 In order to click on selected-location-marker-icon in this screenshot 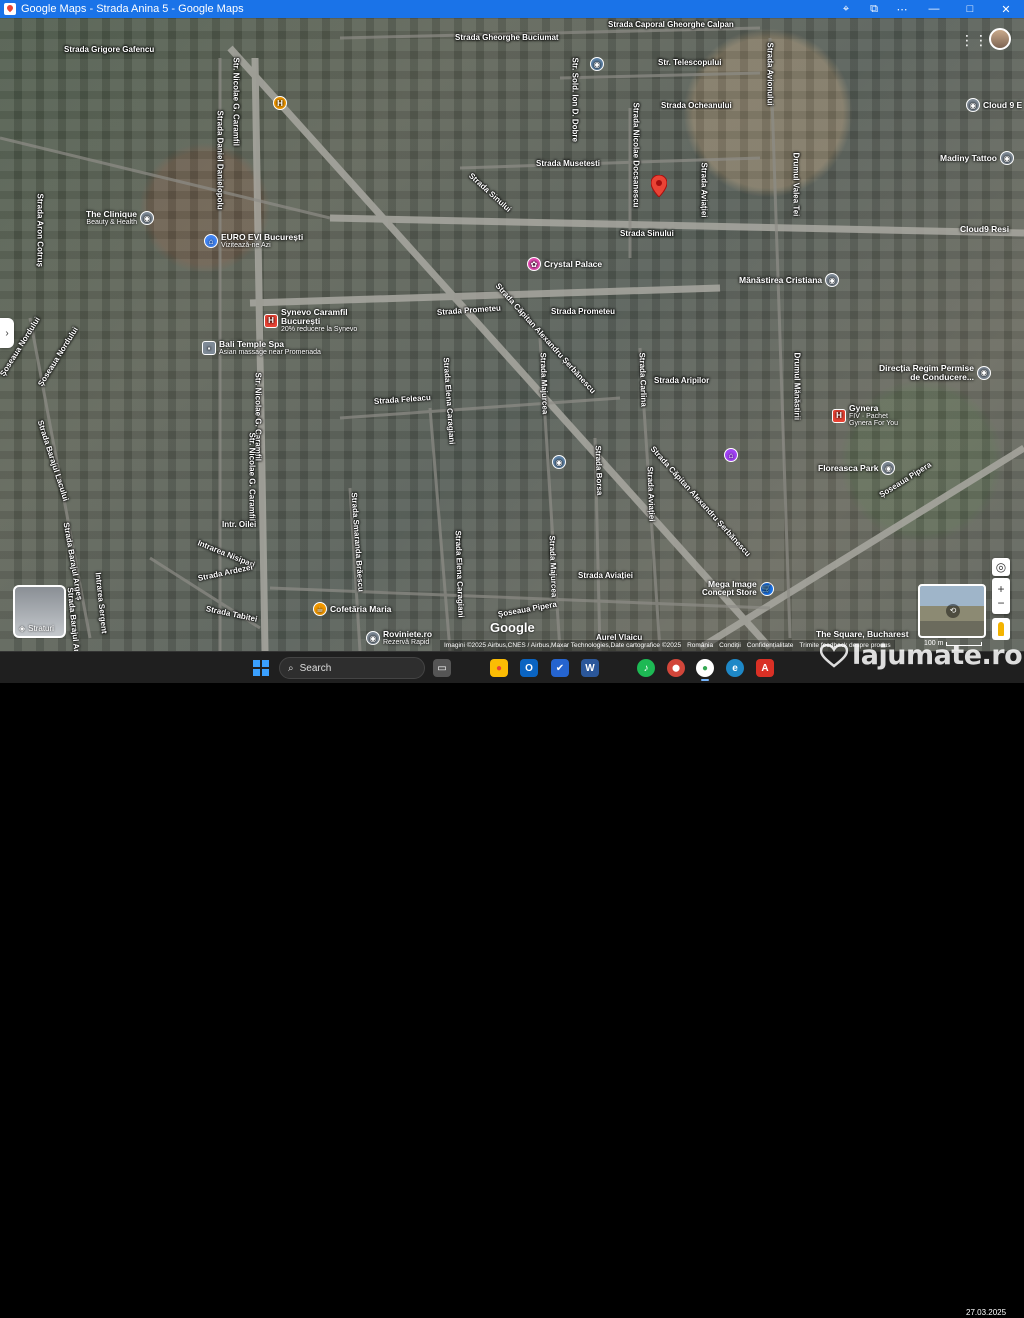, I will do `click(659, 186)`.